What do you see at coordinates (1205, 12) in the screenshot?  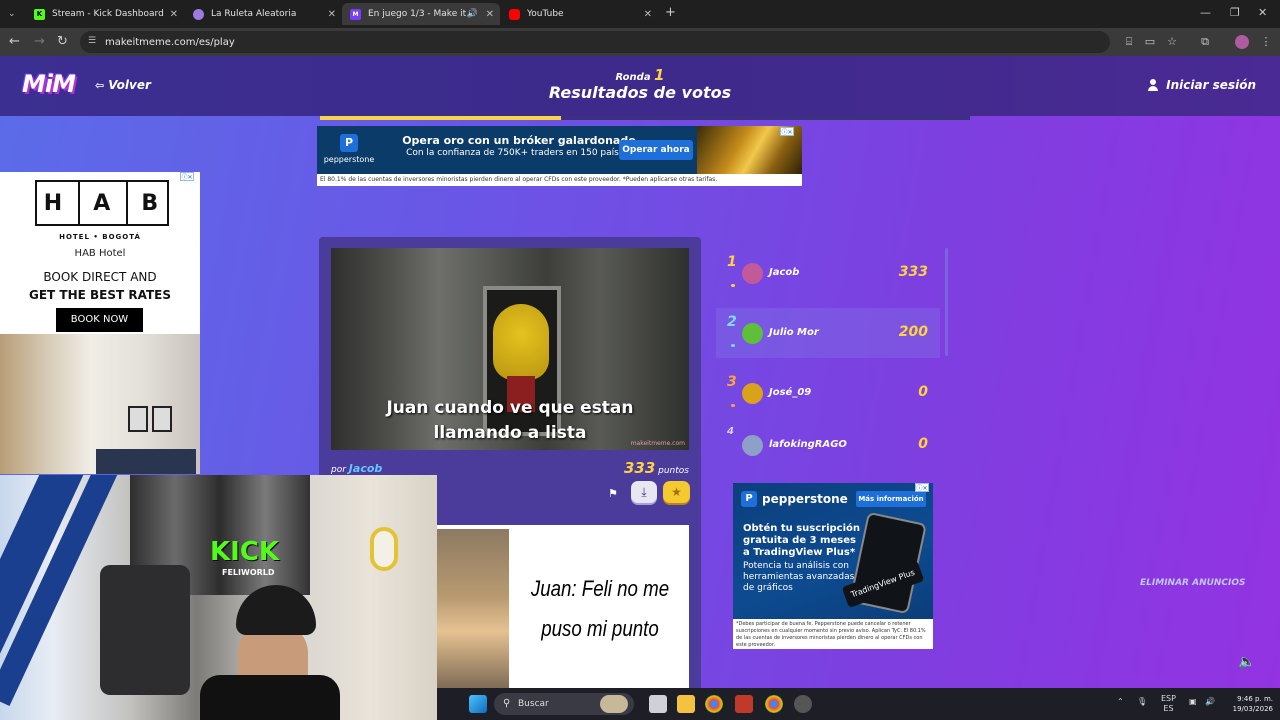 I see `minimize-icon: —` at bounding box center [1205, 12].